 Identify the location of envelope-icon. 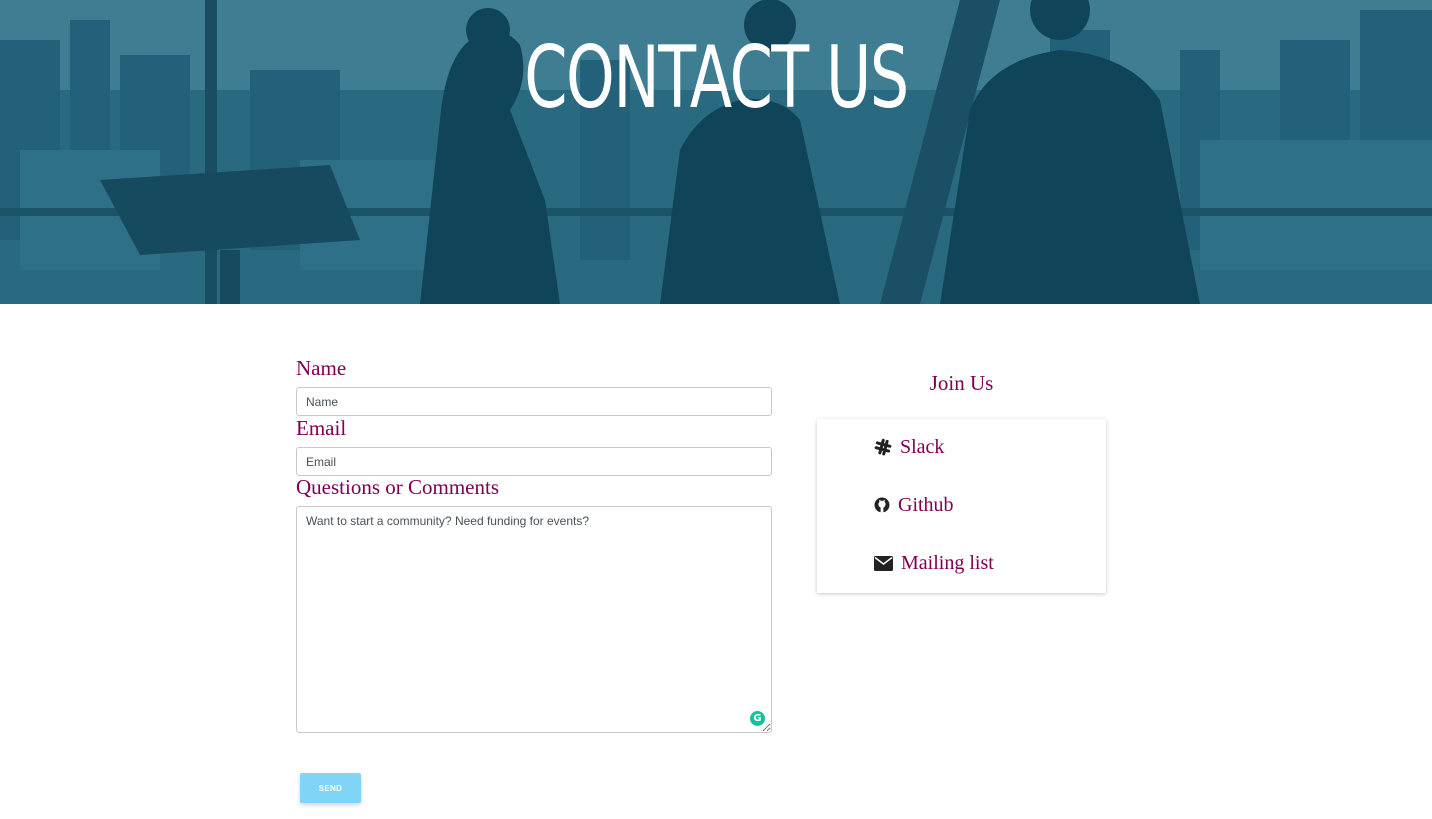
(883, 563).